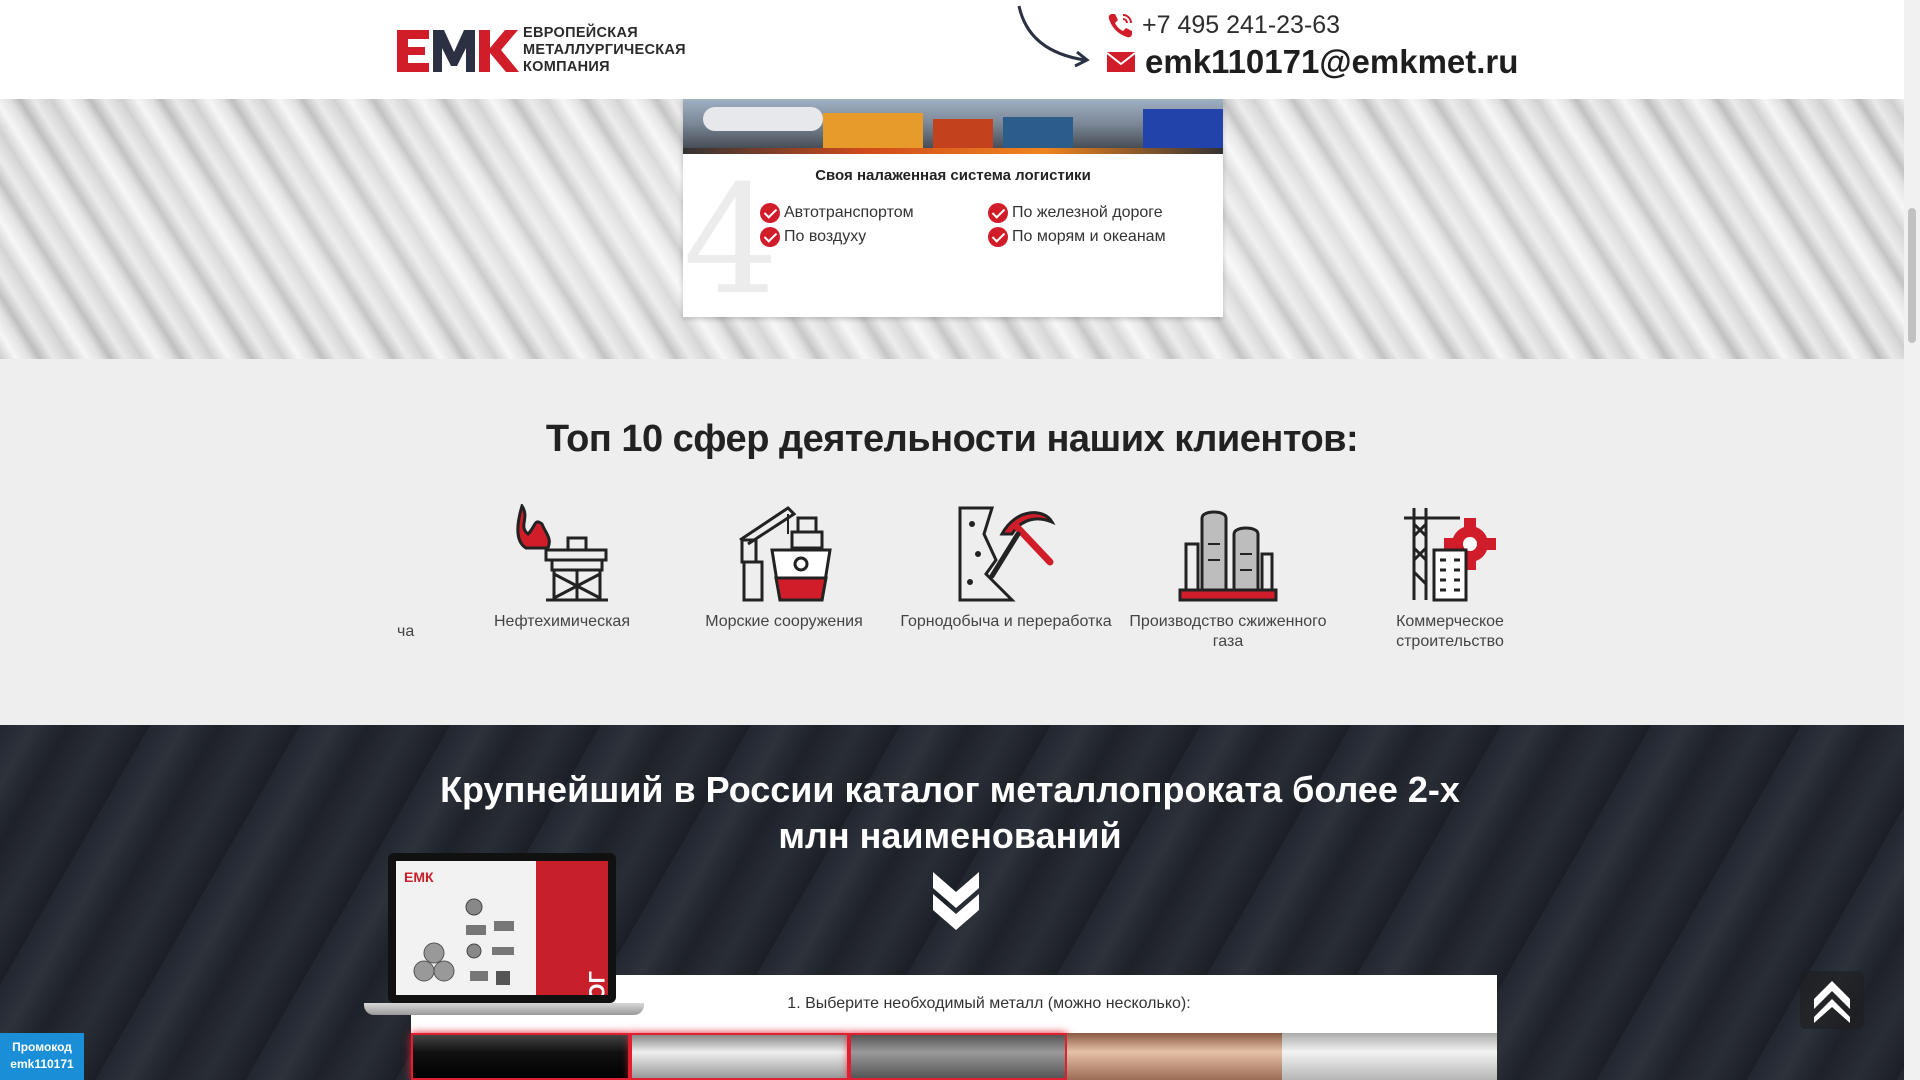 This screenshot has height=1080, width=1920. What do you see at coordinates (785, 554) in the screenshot?
I see `ship-crane-icon` at bounding box center [785, 554].